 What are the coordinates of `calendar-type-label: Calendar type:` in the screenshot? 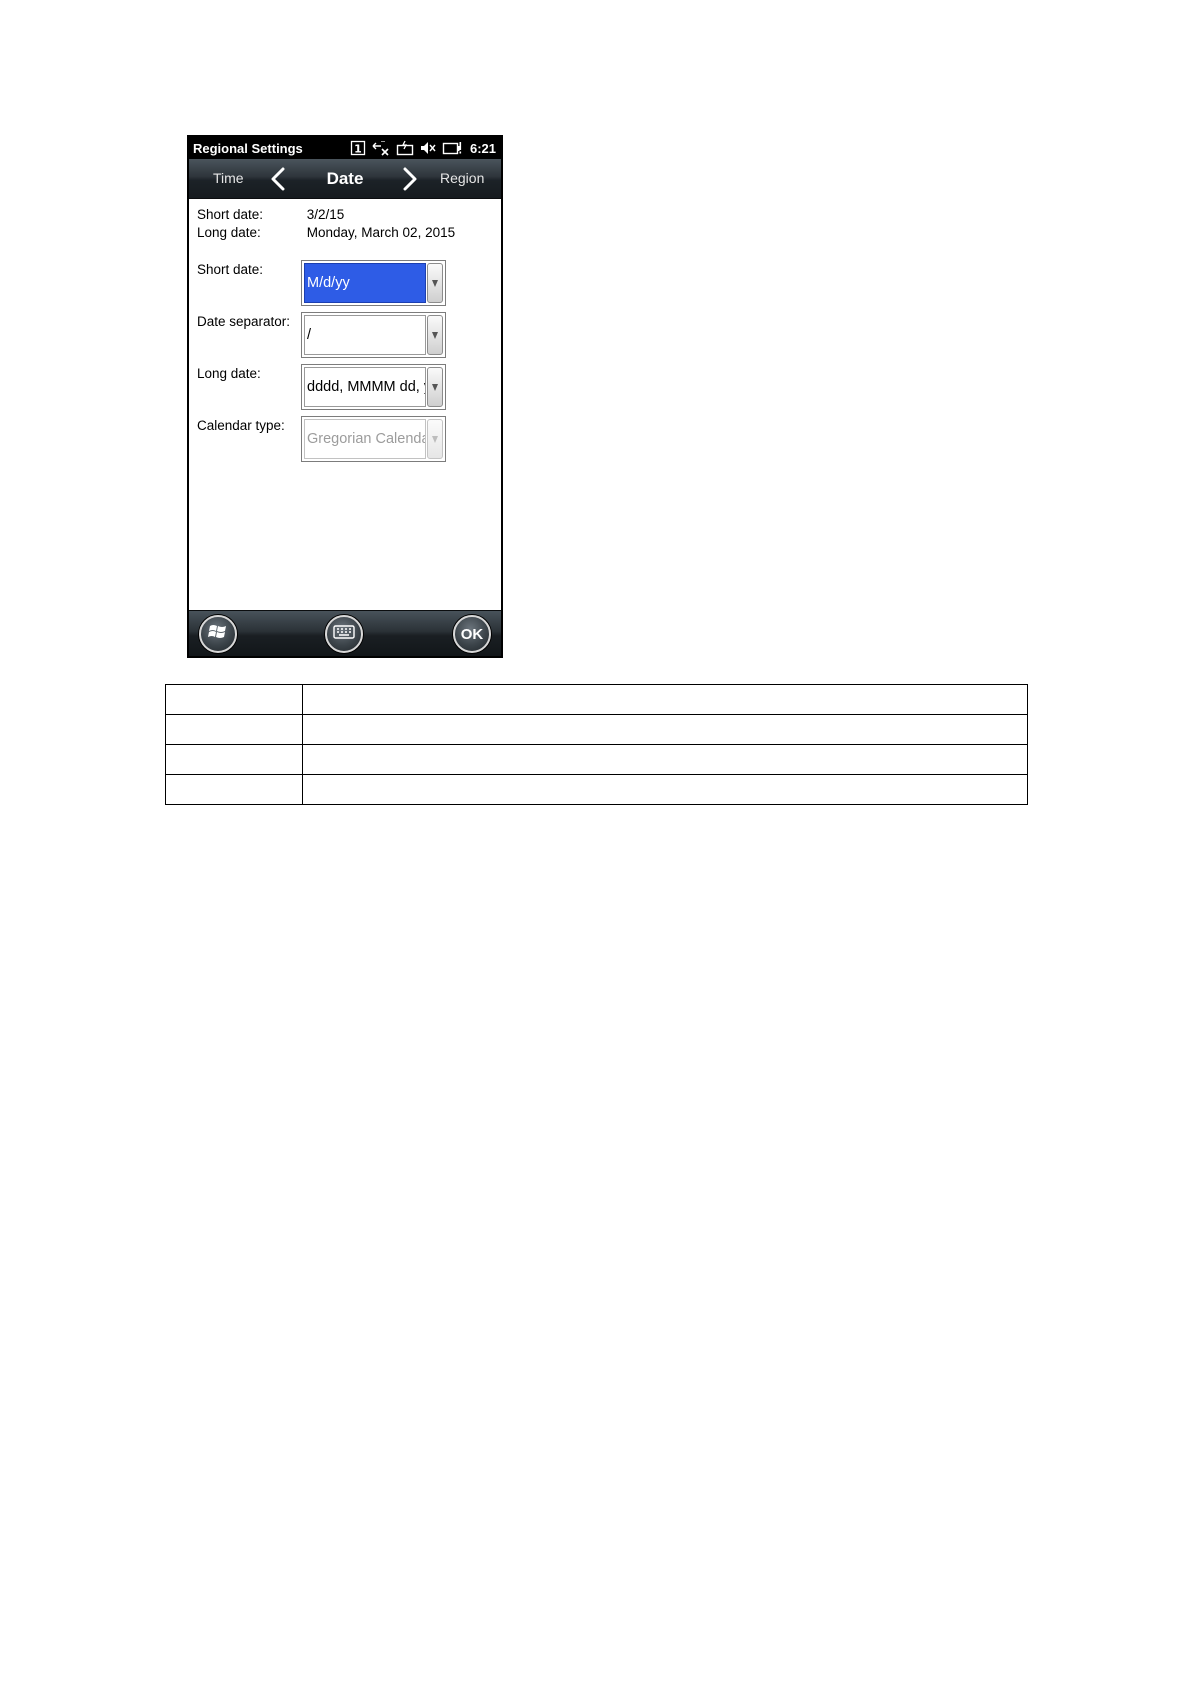 It's located at (241, 425).